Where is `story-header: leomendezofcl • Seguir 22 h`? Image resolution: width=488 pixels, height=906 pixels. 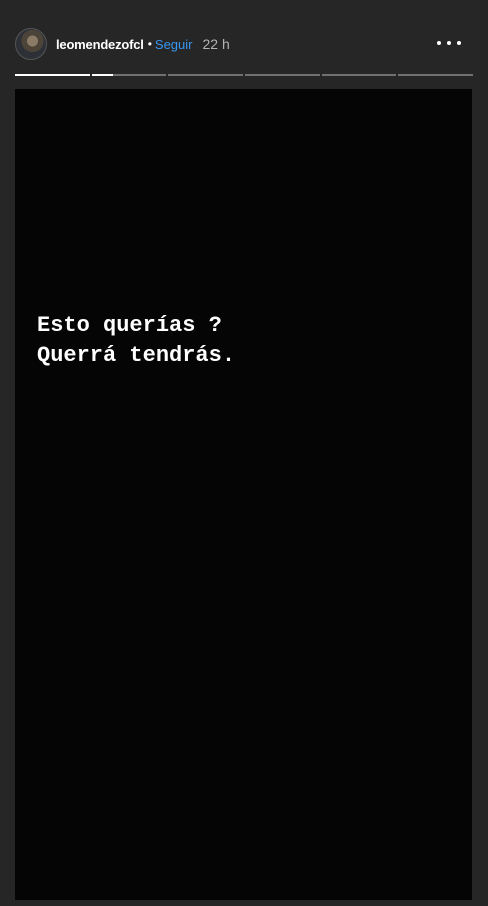 story-header: leomendezofcl • Seguir 22 h is located at coordinates (244, 44).